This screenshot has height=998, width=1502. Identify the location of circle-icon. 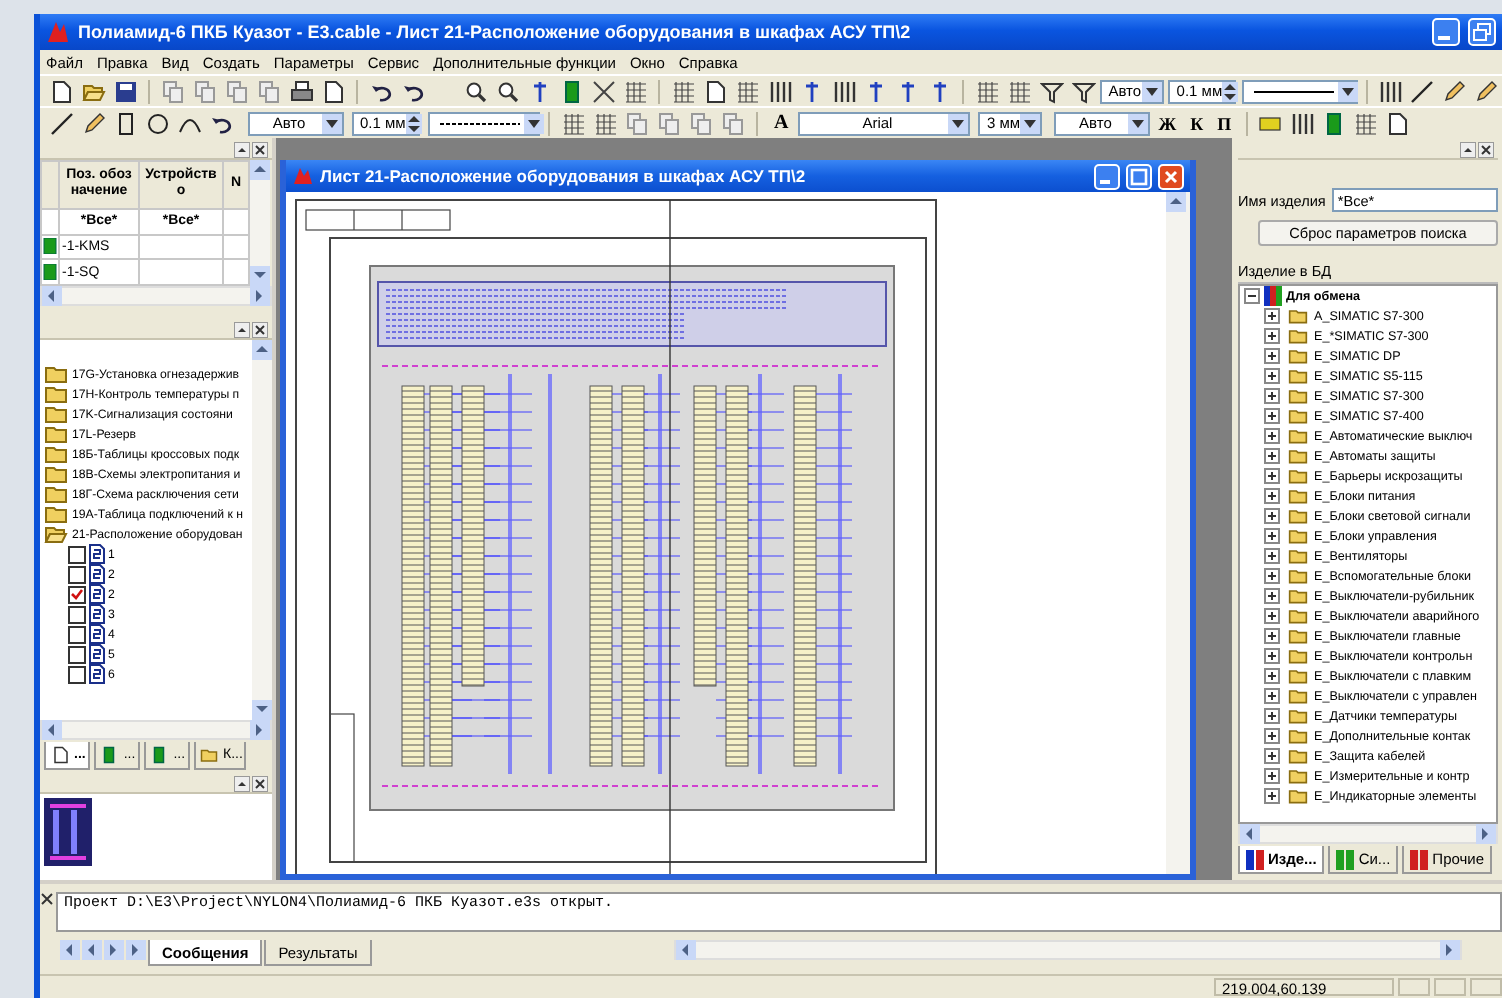
(157, 123).